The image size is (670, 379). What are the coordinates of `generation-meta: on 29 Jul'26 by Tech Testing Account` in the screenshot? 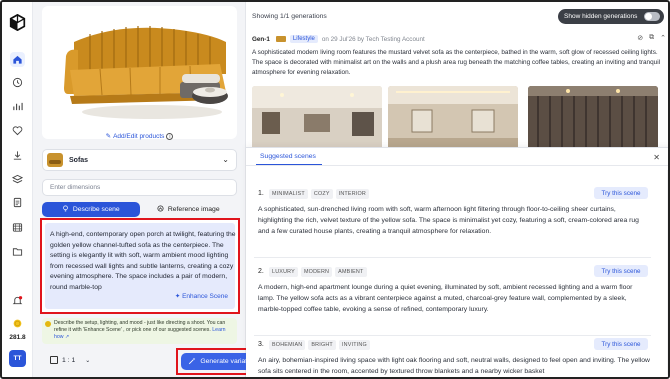 It's located at (373, 39).